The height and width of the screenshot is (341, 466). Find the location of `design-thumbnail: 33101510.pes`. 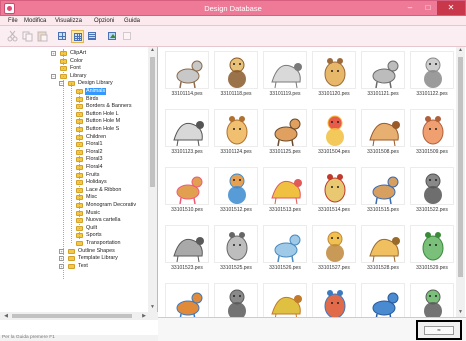

design-thumbnail: 33101510.pes is located at coordinates (187, 194).